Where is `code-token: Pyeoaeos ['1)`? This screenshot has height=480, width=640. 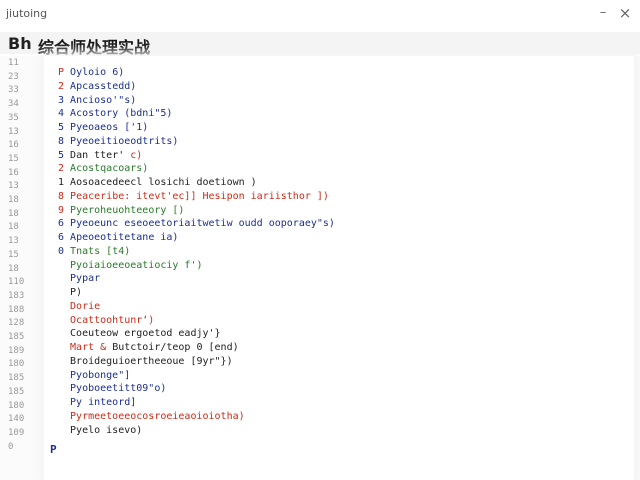
code-token: Pyeoaeos ['1) is located at coordinates (109, 127).